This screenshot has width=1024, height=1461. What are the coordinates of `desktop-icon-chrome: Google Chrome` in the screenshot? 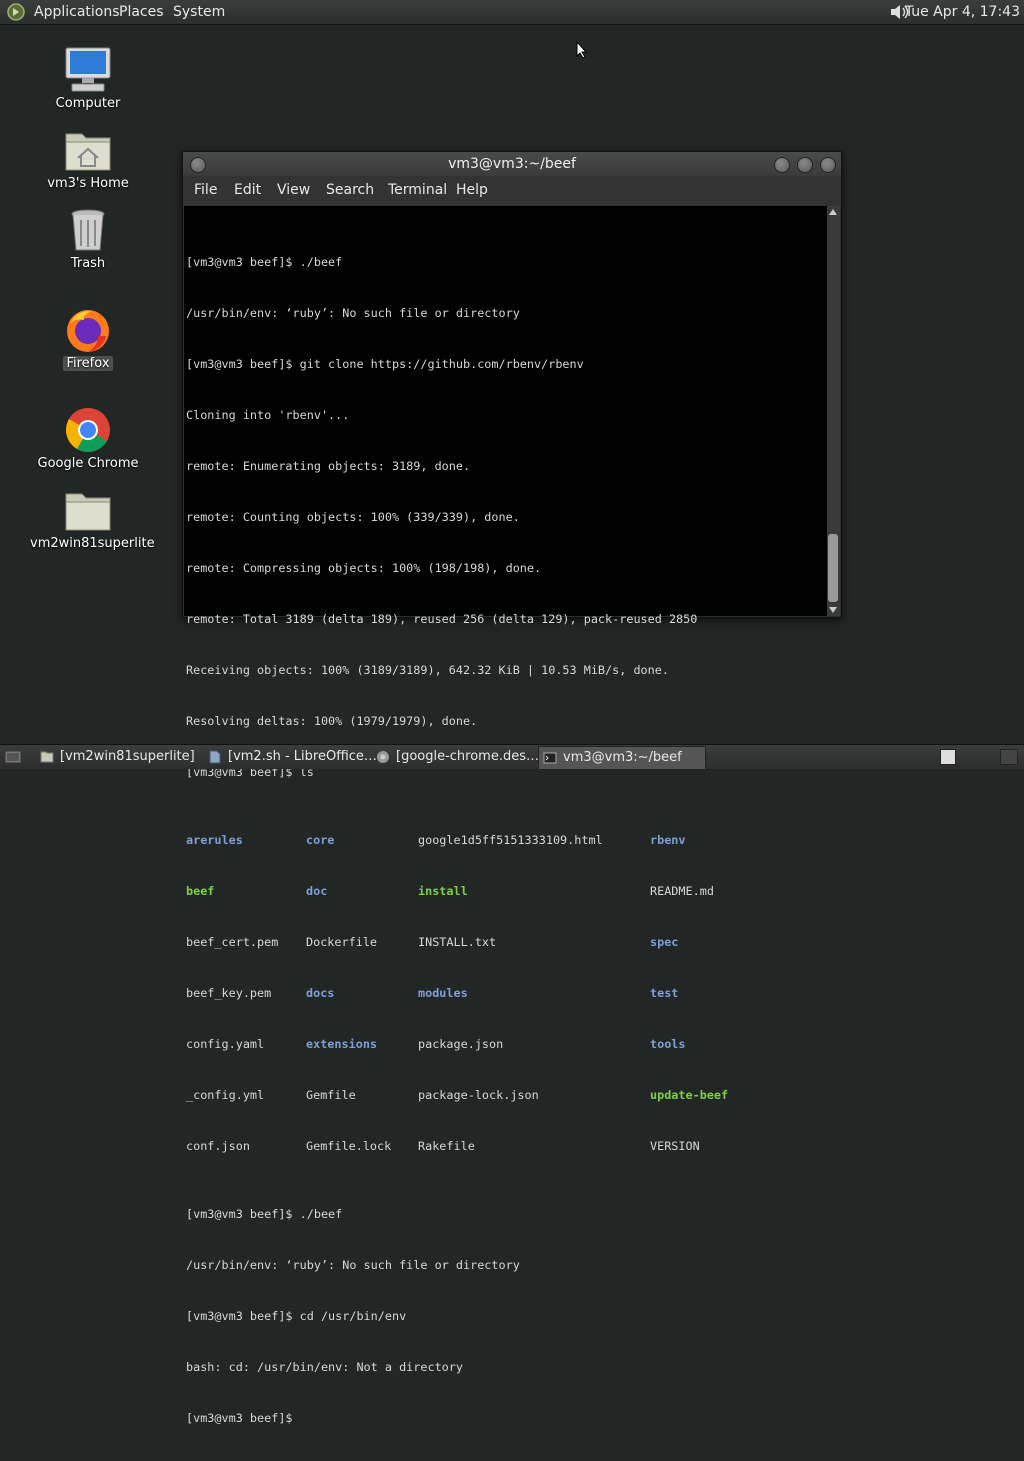 It's located at (88, 438).